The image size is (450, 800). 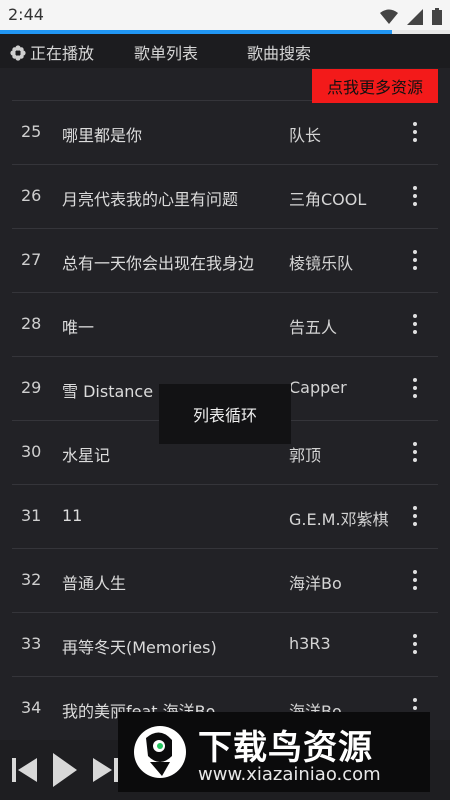 I want to click on song-artist: Capper, so click(x=318, y=387).